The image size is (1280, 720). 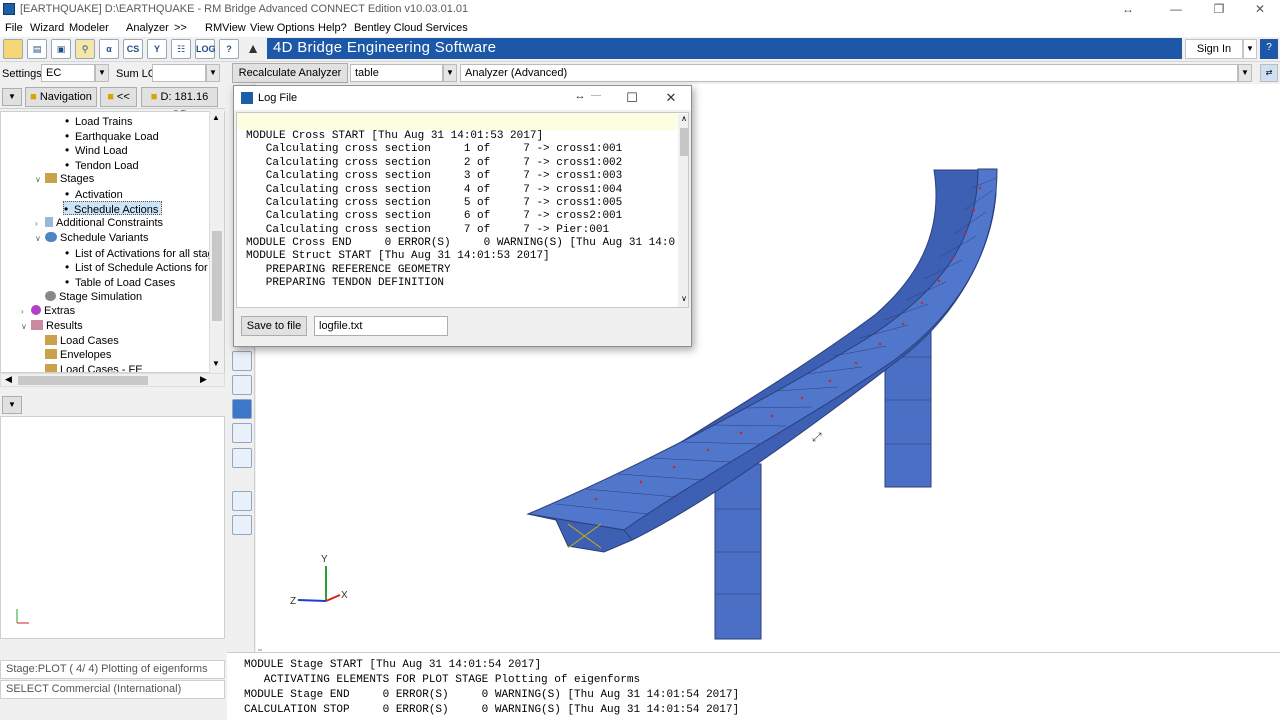 I want to click on menu-file: File, so click(x=14, y=28).